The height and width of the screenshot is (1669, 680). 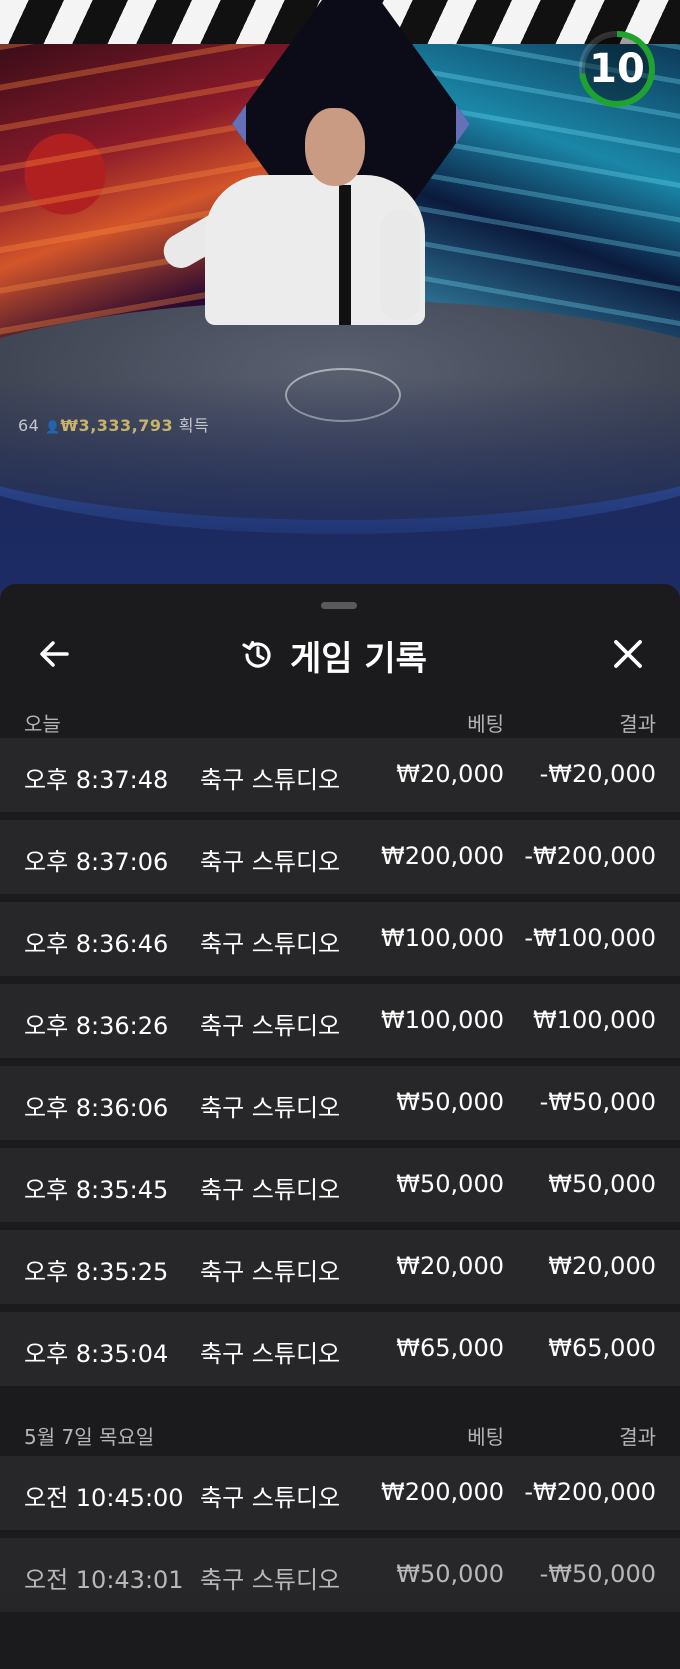 I want to click on history-icon, so click(x=256, y=654).